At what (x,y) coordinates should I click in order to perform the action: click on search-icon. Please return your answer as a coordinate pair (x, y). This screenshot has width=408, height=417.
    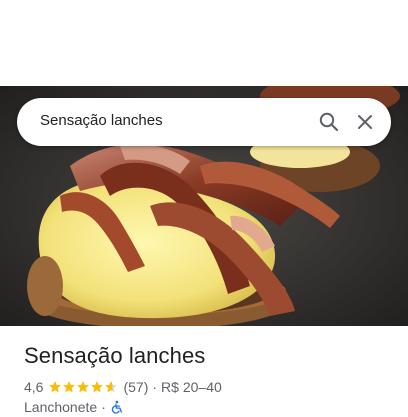
    Looking at the image, I should click on (329, 122).